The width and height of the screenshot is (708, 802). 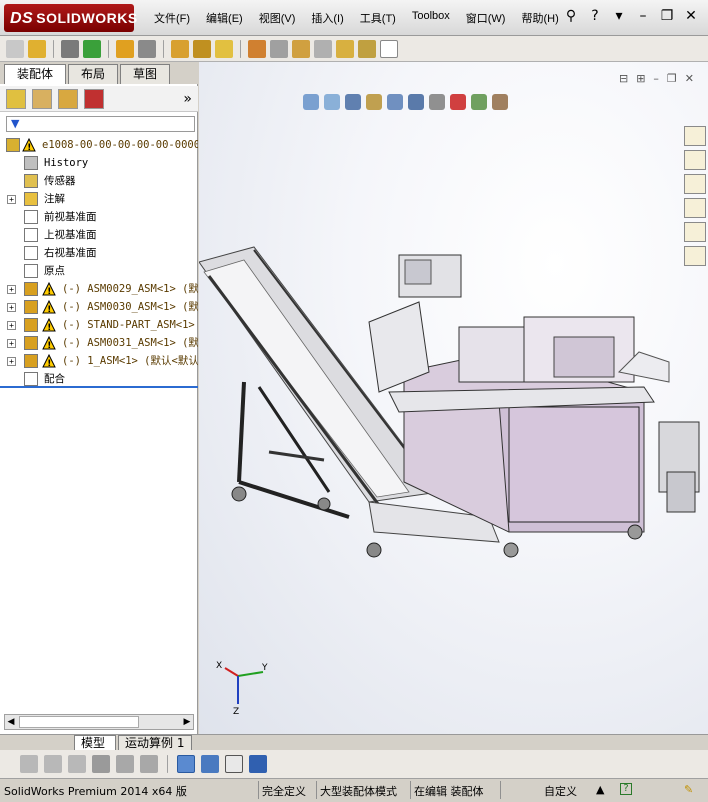 What do you see at coordinates (29, 764) in the screenshot?
I see `calculate-icon` at bounding box center [29, 764].